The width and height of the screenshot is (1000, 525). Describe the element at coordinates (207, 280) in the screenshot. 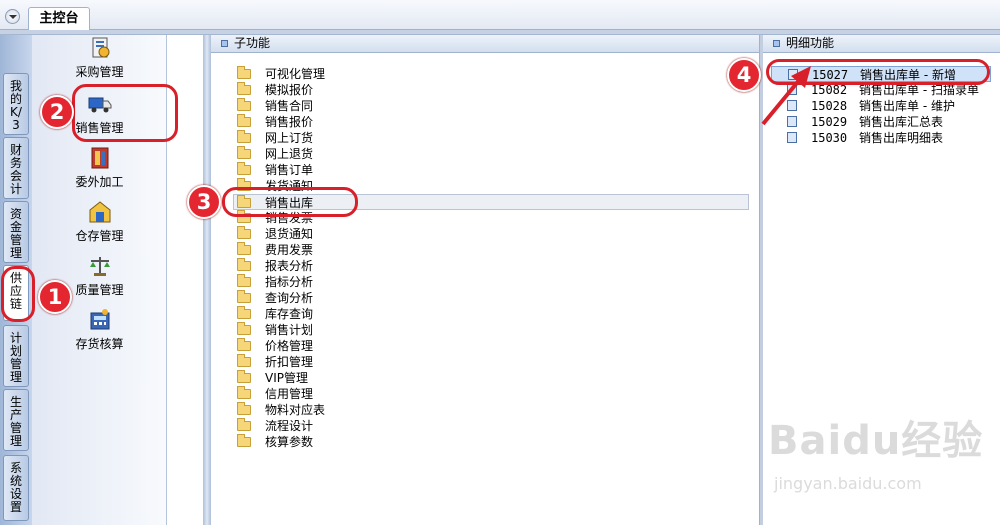

I see `splitter` at that location.